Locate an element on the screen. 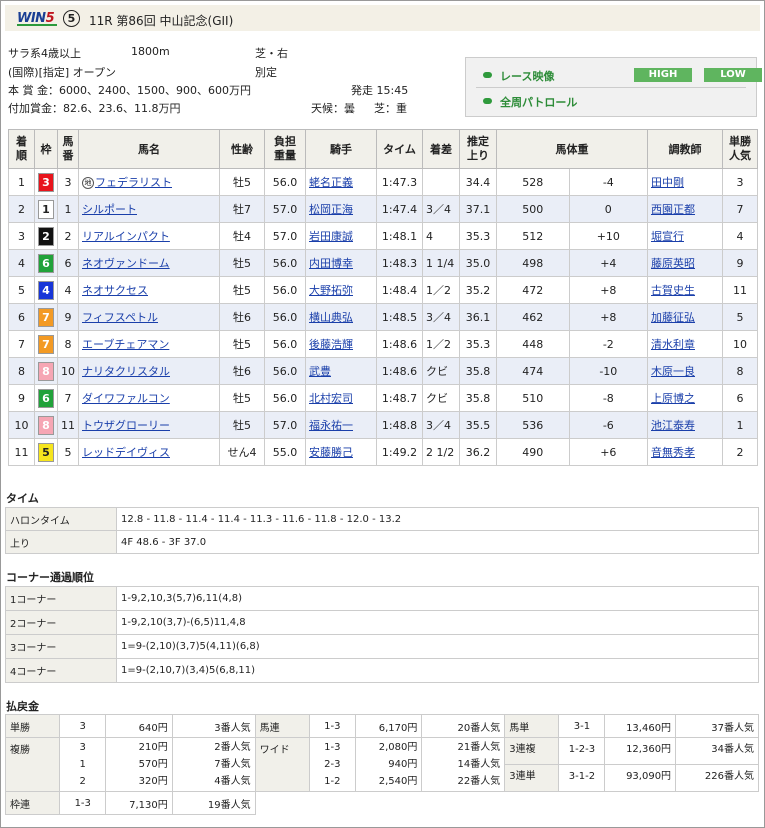  trainer-link: 木原一良 is located at coordinates (673, 371).